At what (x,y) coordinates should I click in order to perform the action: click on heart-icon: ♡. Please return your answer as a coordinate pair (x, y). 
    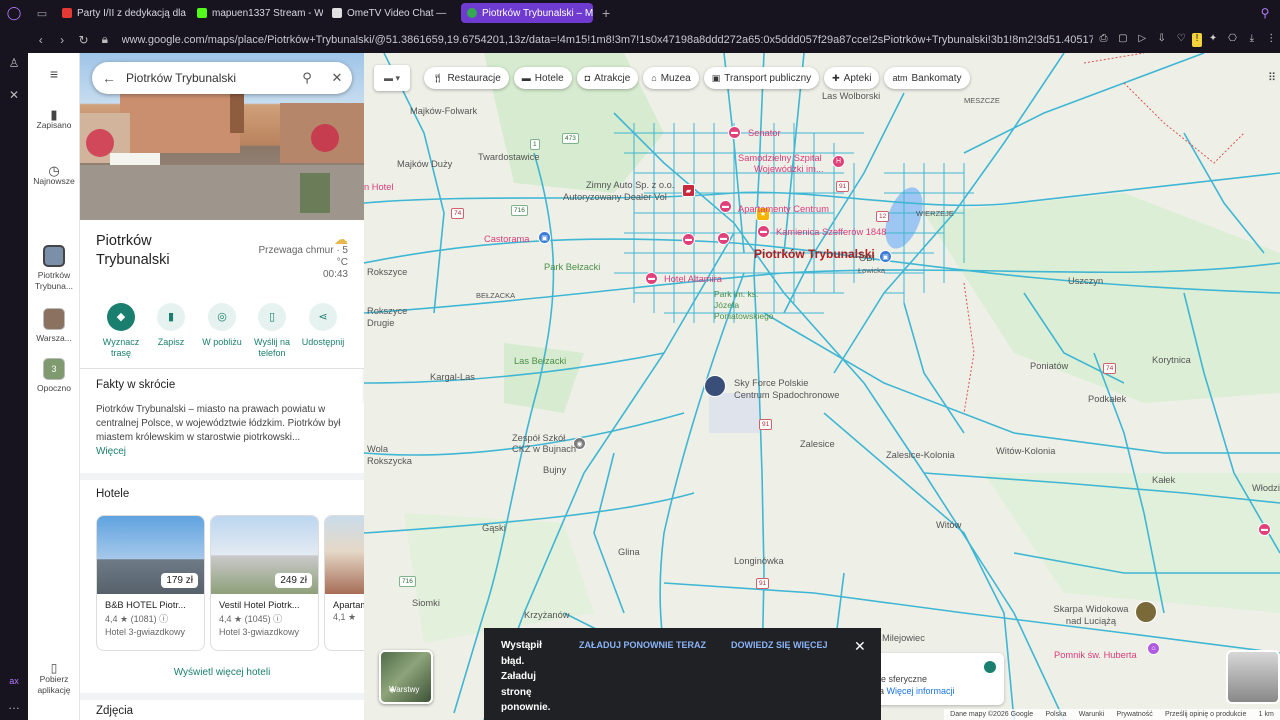
    Looking at the image, I should click on (1180, 40).